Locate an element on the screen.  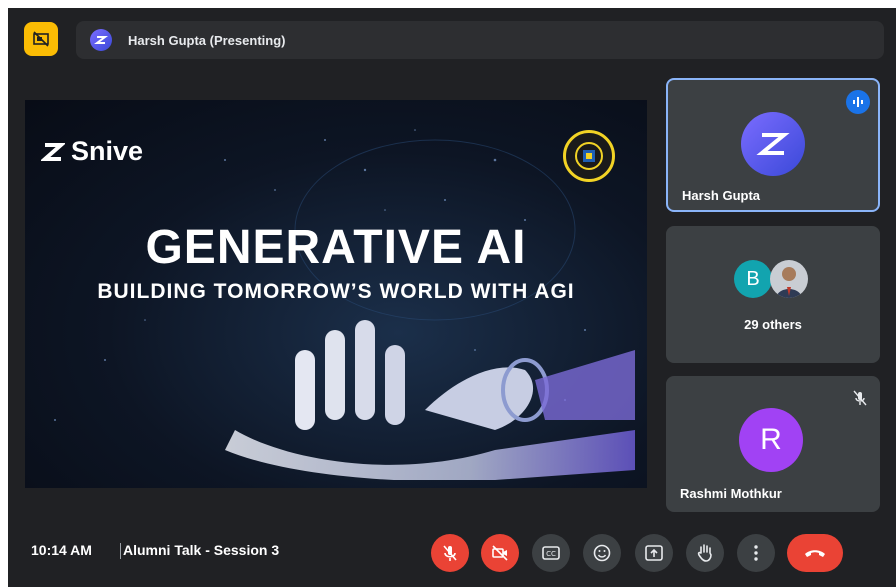
more-options-icon is located at coordinates (756, 553).